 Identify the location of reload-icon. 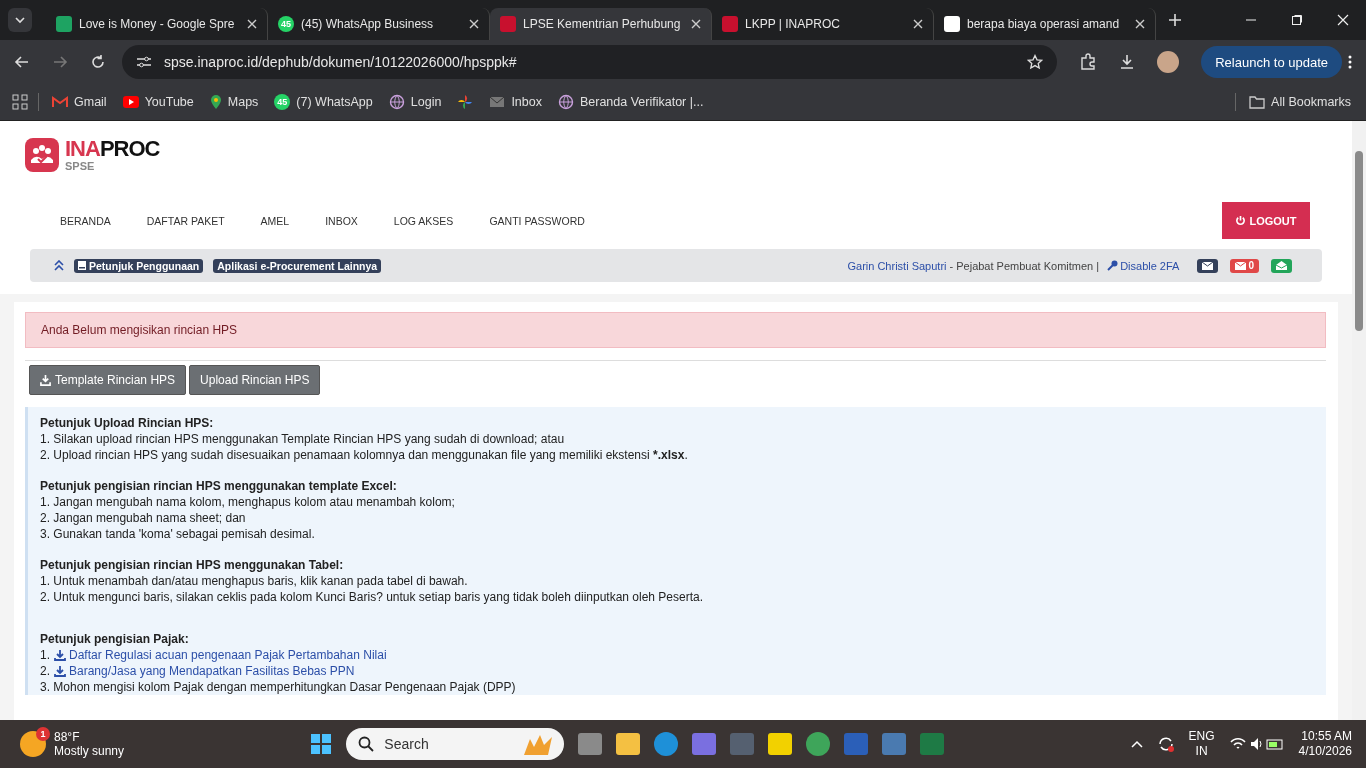
(98, 62).